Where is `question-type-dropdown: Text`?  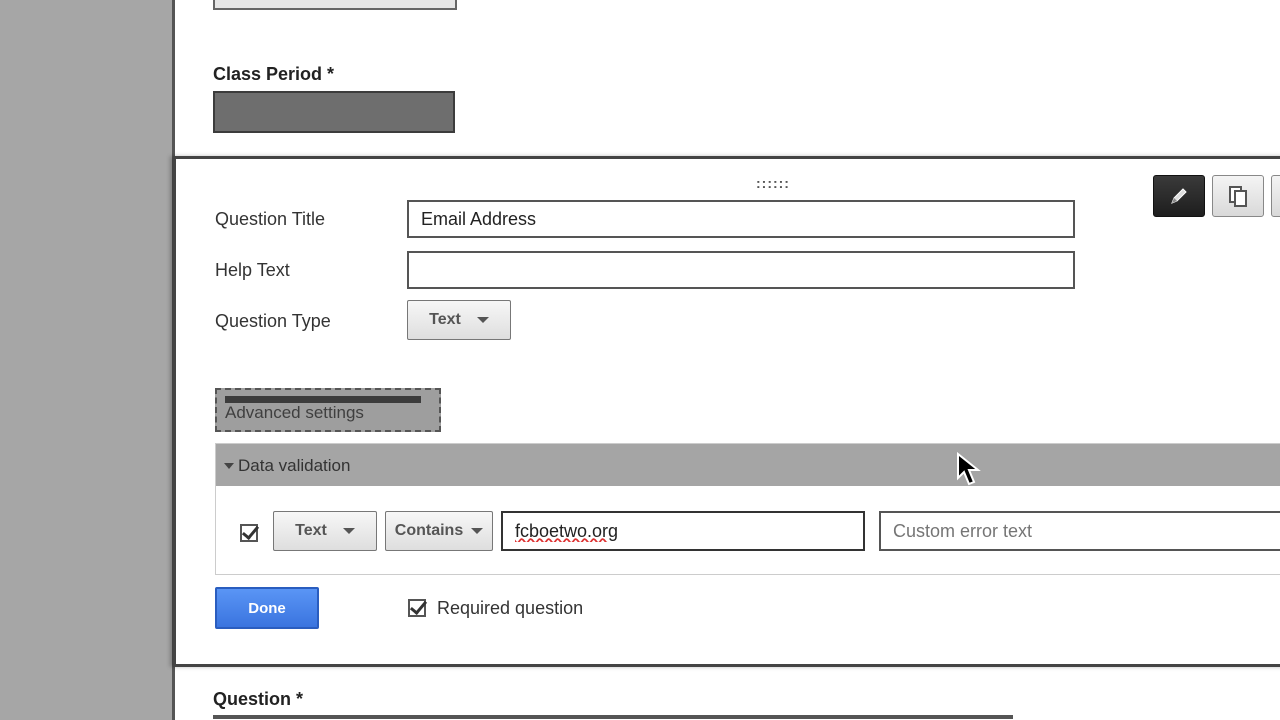 question-type-dropdown: Text is located at coordinates (459, 320).